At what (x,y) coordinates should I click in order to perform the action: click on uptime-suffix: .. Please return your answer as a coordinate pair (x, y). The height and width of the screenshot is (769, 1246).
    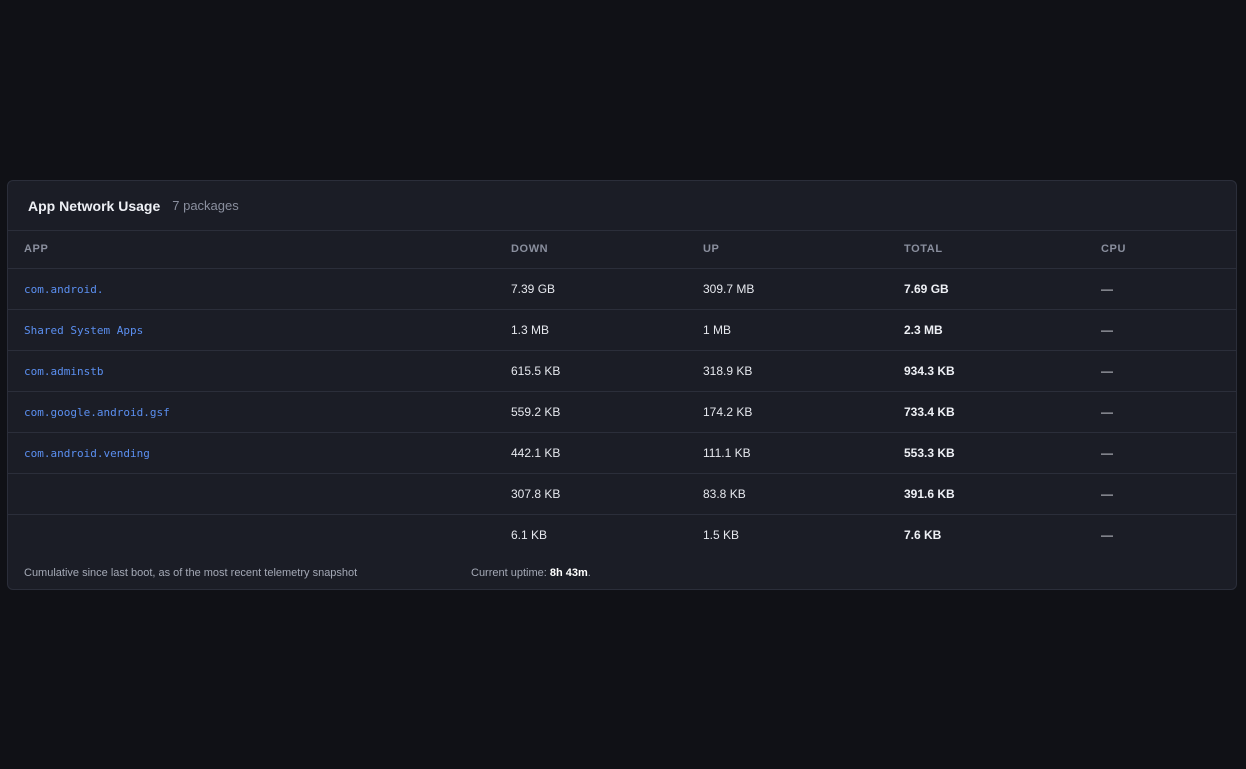
    Looking at the image, I should click on (589, 573).